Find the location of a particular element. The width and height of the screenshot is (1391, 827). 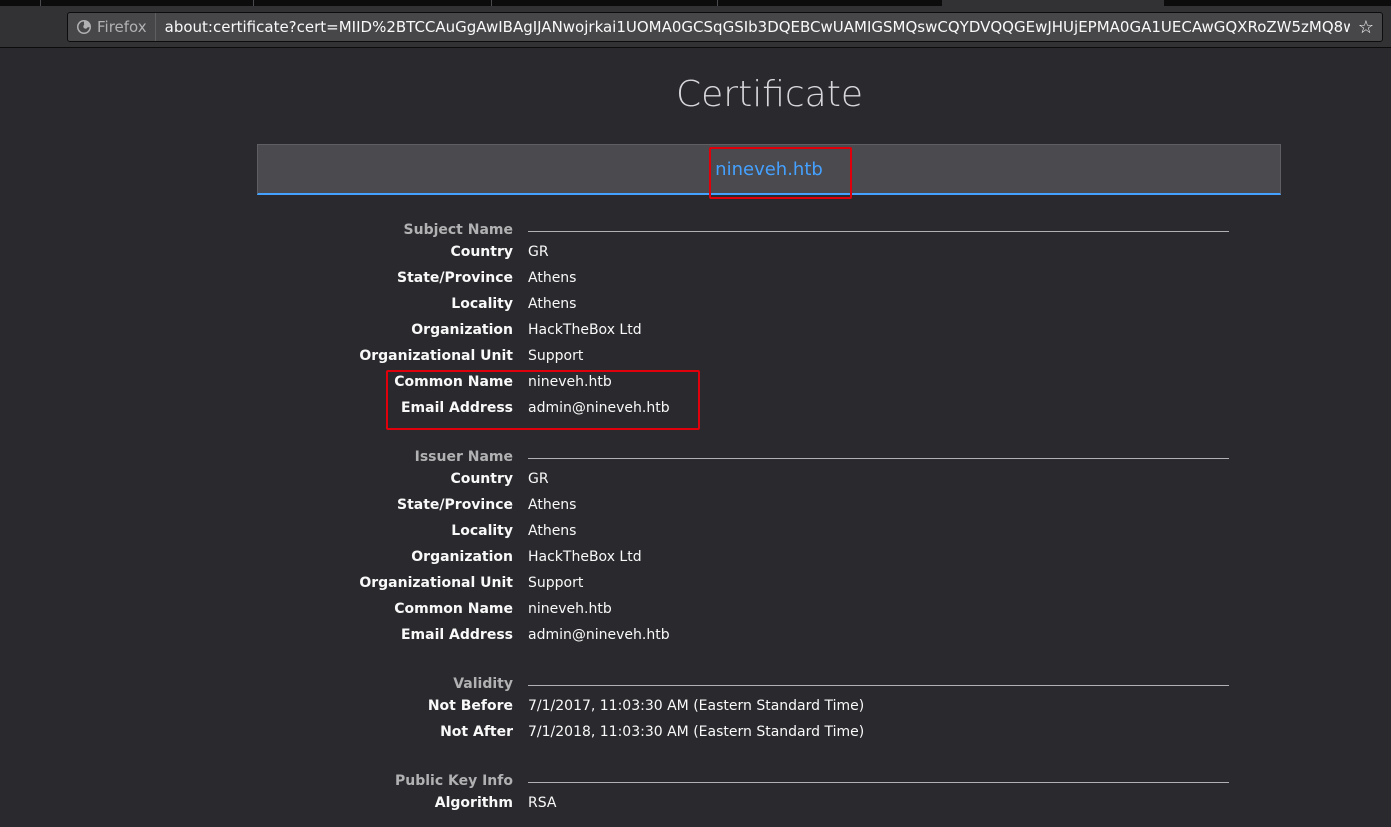

certificate-tab: nineveh.htb is located at coordinates (769, 169).